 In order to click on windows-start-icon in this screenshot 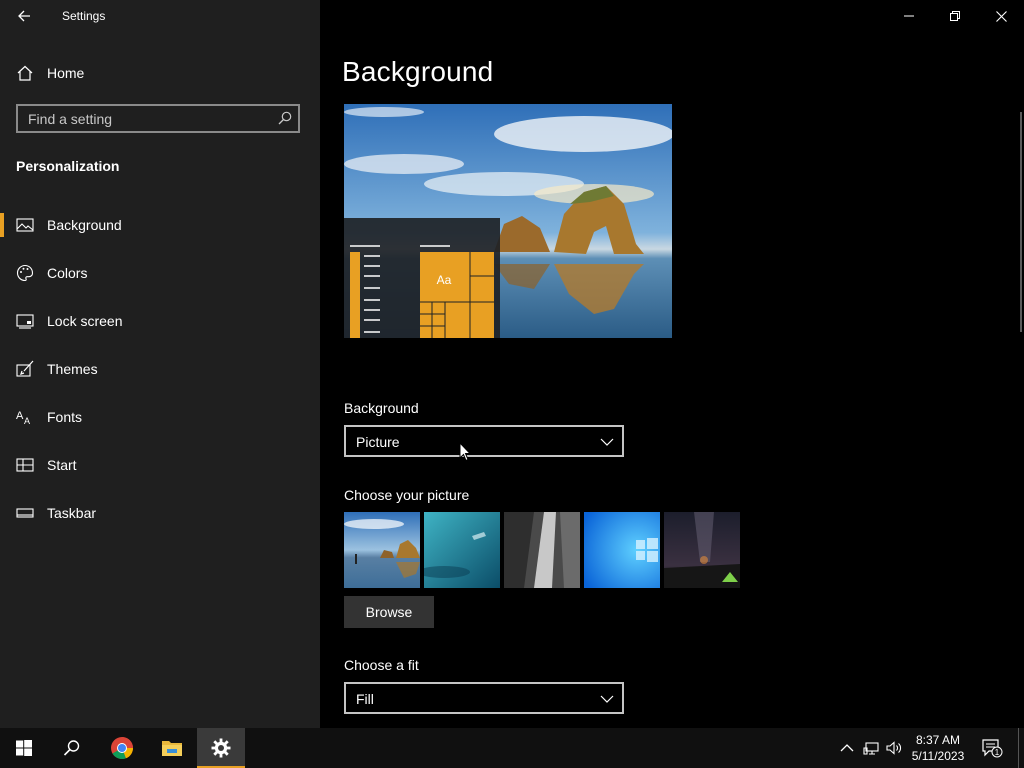, I will do `click(24, 748)`.